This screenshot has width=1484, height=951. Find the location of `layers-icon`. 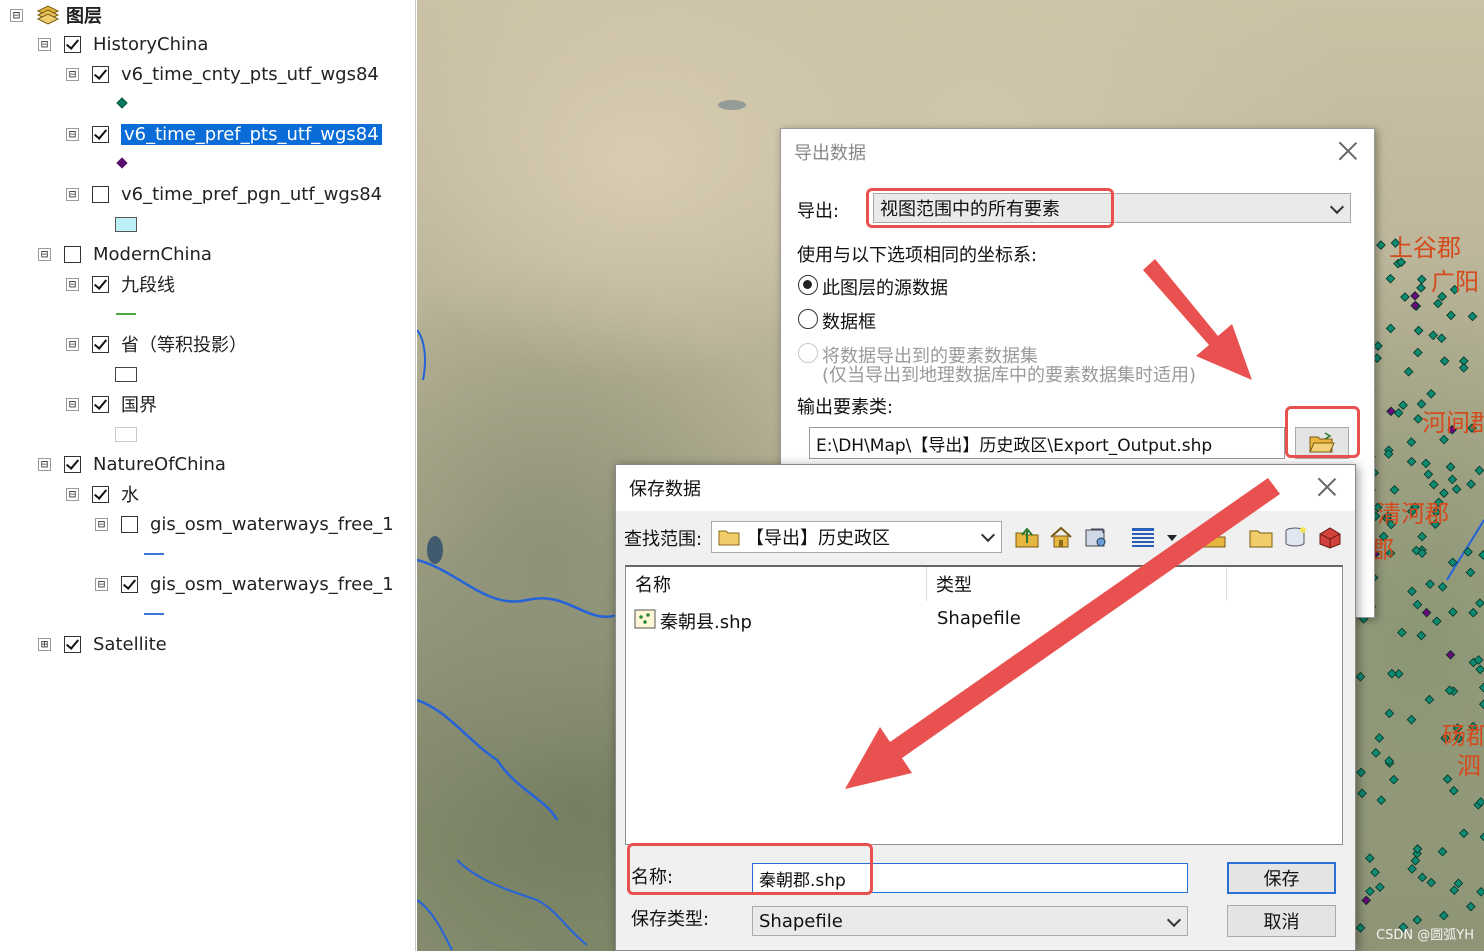

layers-icon is located at coordinates (48, 15).